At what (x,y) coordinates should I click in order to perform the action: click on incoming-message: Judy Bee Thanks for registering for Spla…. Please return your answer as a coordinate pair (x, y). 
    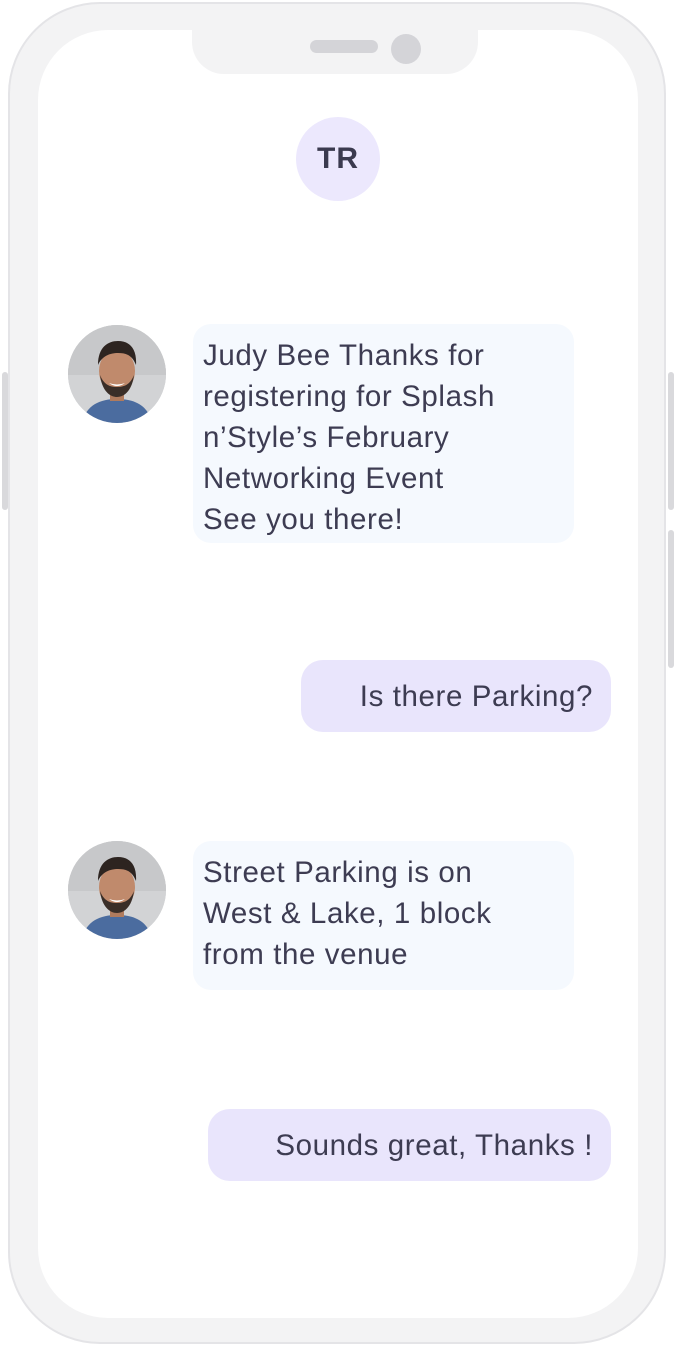
    Looking at the image, I should click on (383, 433).